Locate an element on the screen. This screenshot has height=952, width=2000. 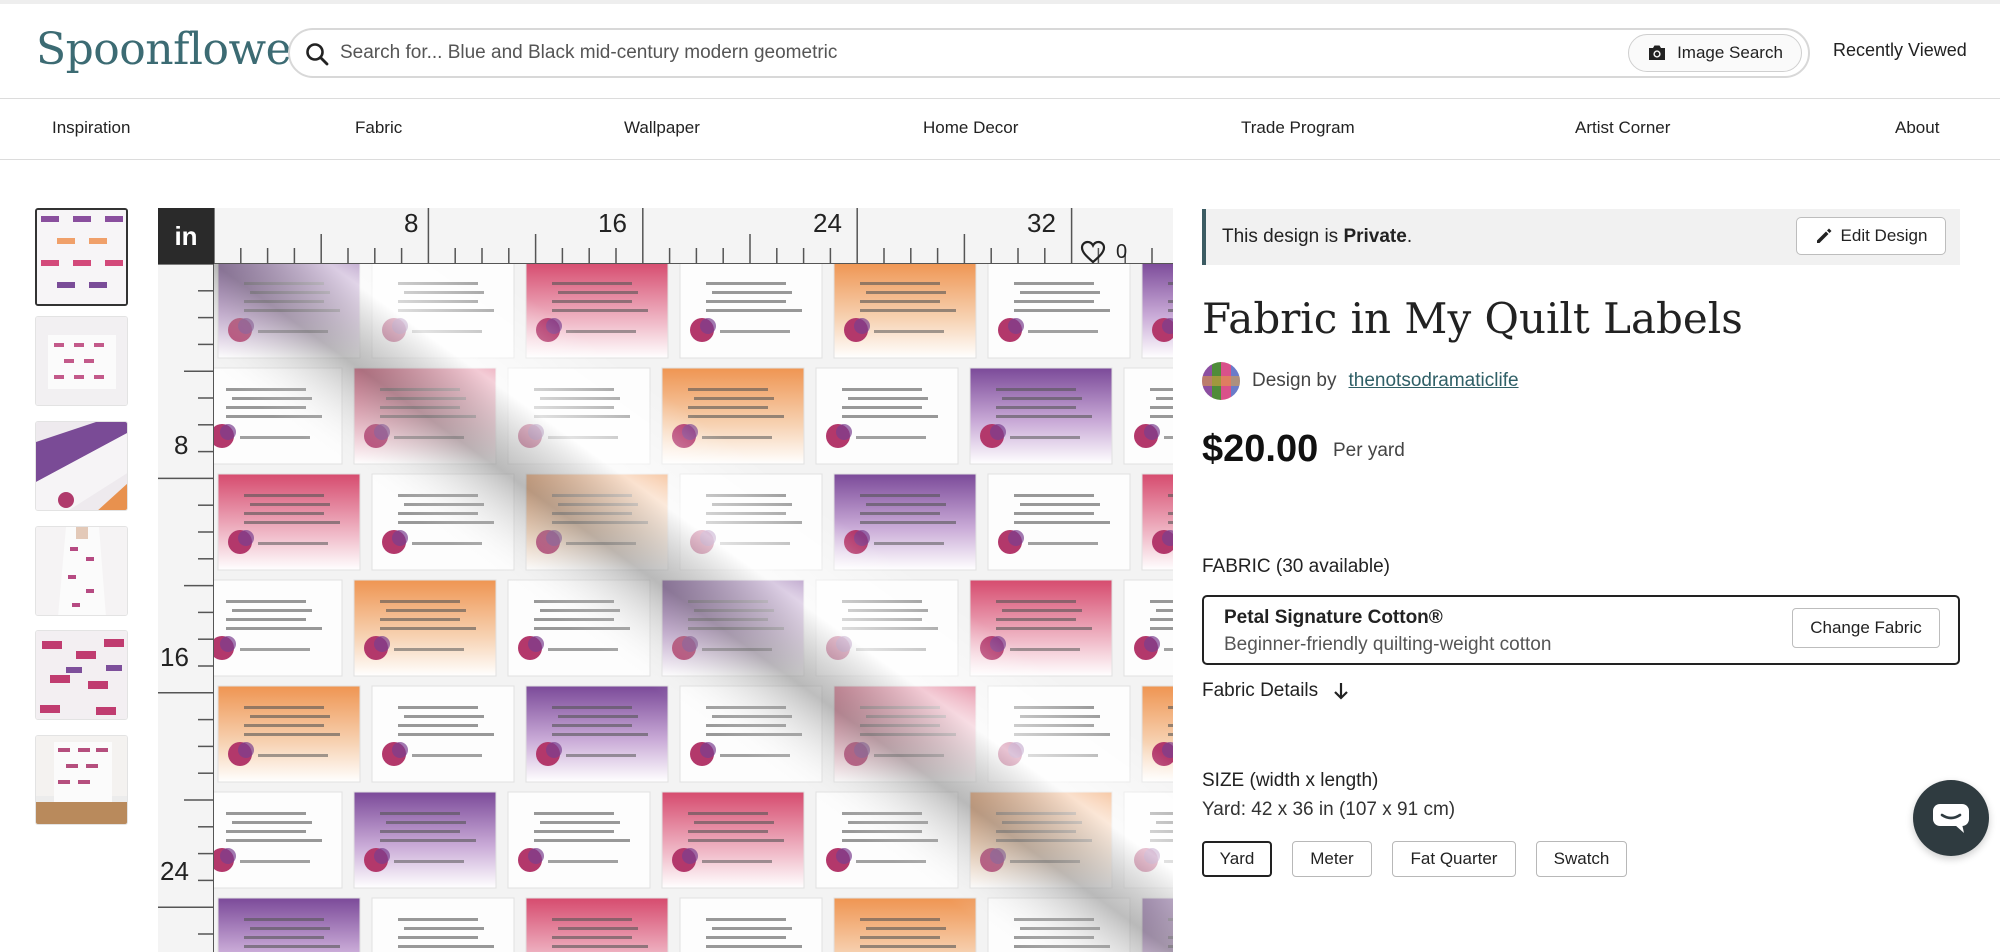
pencil-icon is located at coordinates (1824, 235).